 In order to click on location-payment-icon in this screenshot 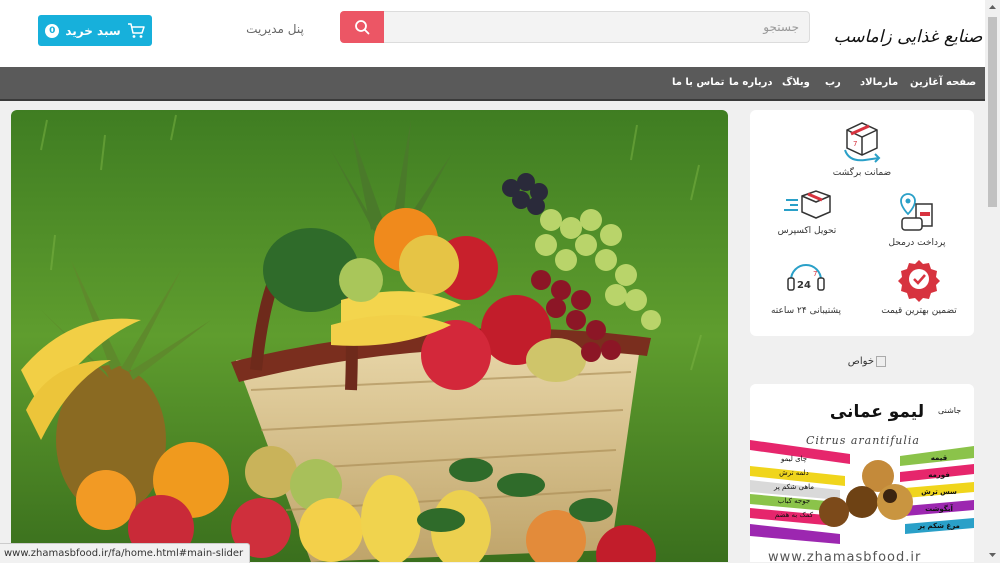, I will do `click(916, 212)`.